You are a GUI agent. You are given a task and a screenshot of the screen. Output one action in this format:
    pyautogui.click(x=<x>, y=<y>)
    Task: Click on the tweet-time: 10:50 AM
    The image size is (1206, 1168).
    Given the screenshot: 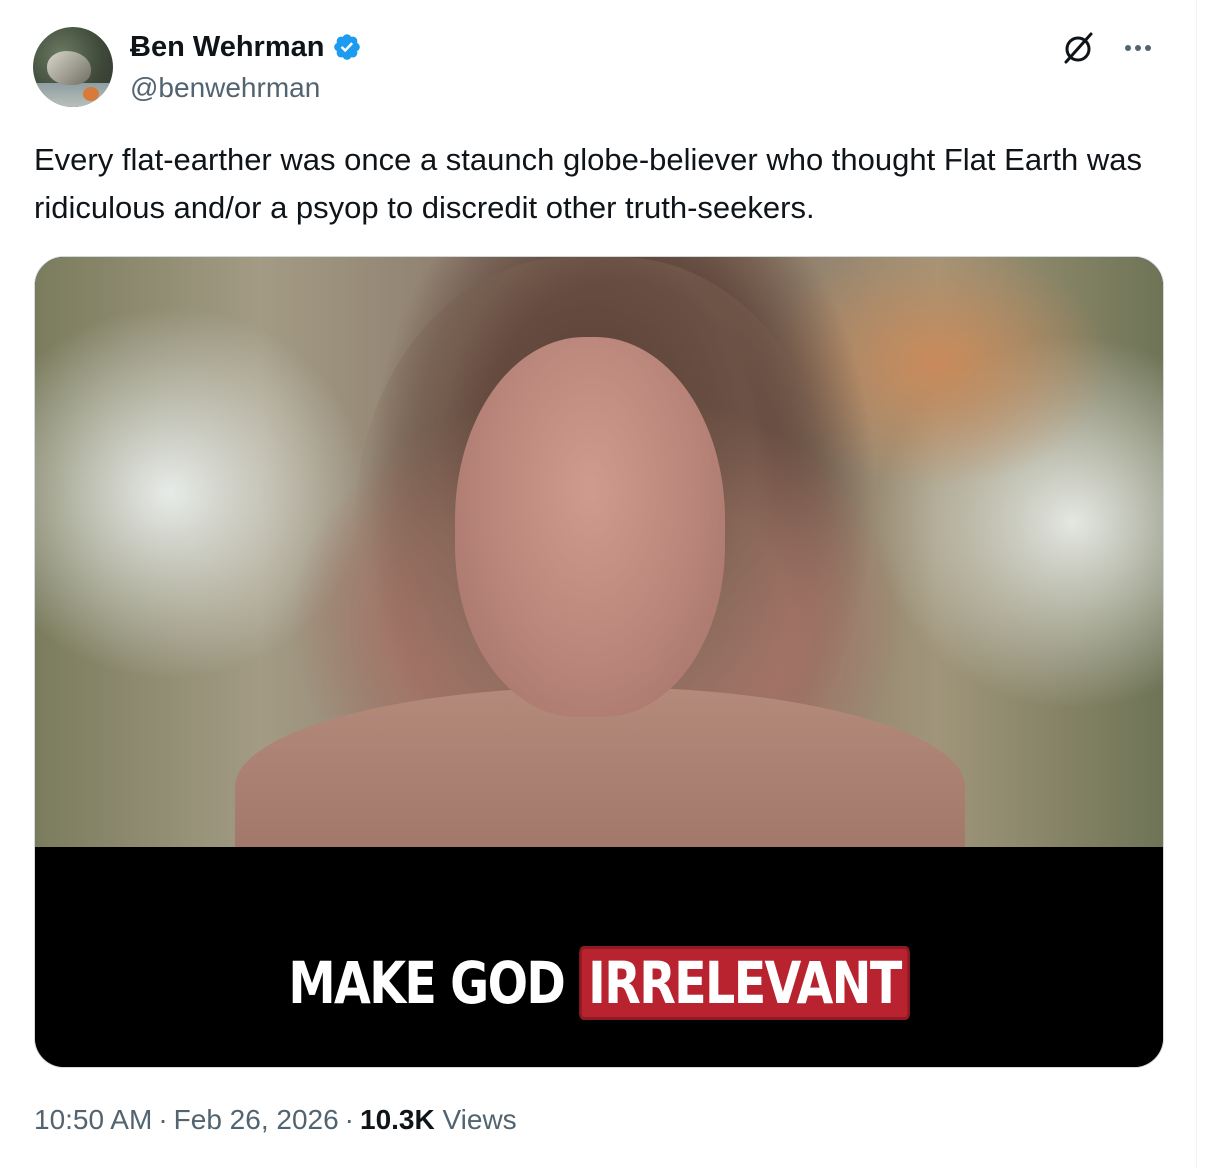 What is the action you would take?
    pyautogui.click(x=93, y=1119)
    